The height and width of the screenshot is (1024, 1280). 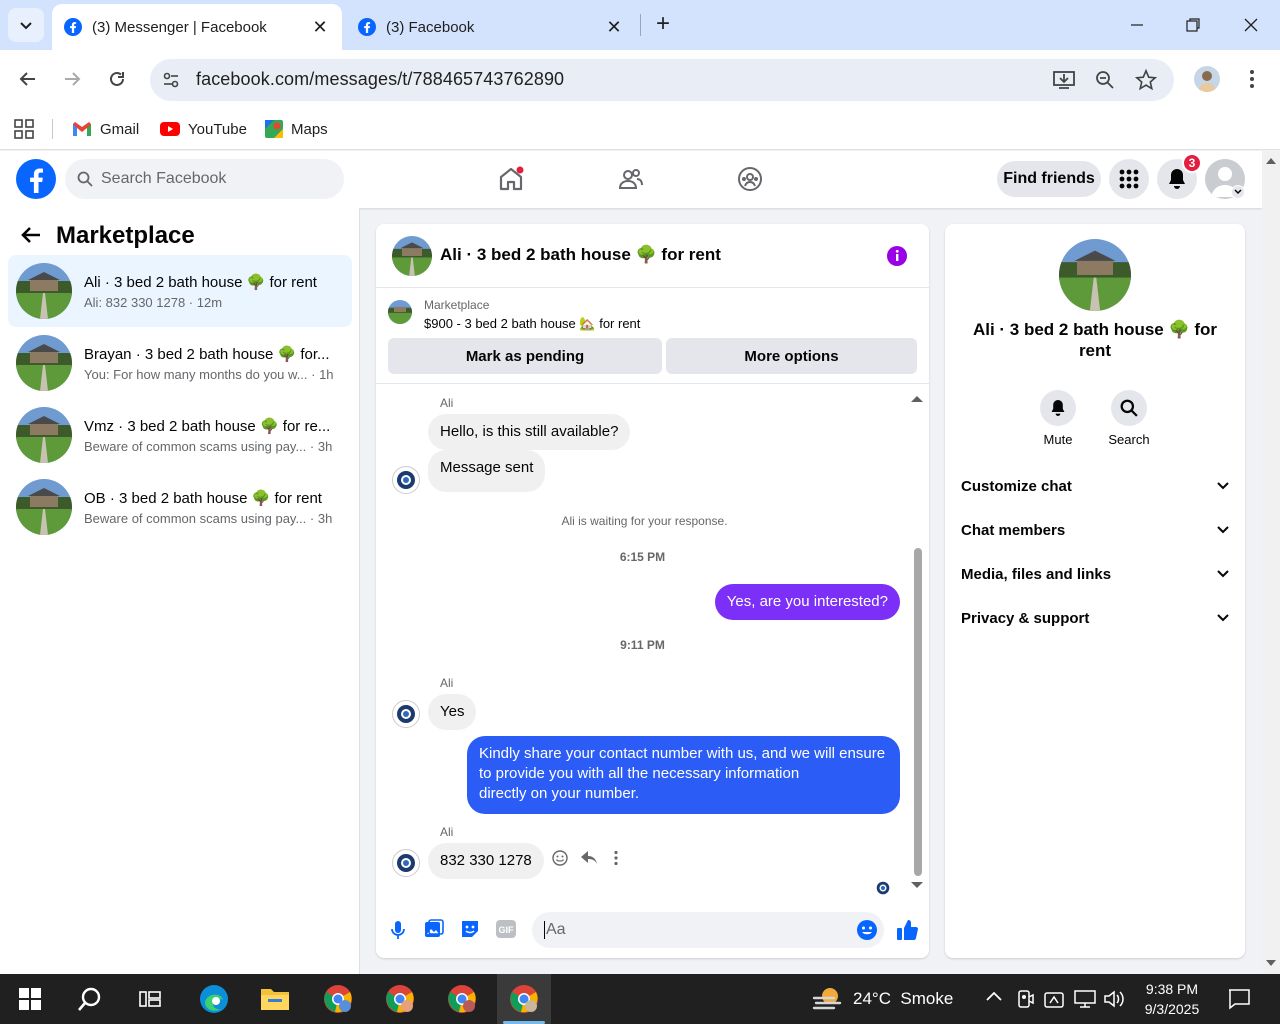 What do you see at coordinates (204, 179) in the screenshot?
I see `search-facebook-input: Search Facebook` at bounding box center [204, 179].